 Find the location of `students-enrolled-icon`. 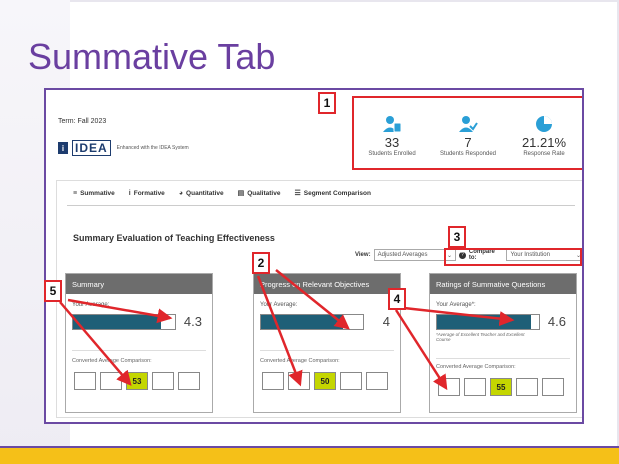

students-enrolled-icon is located at coordinates (392, 124).